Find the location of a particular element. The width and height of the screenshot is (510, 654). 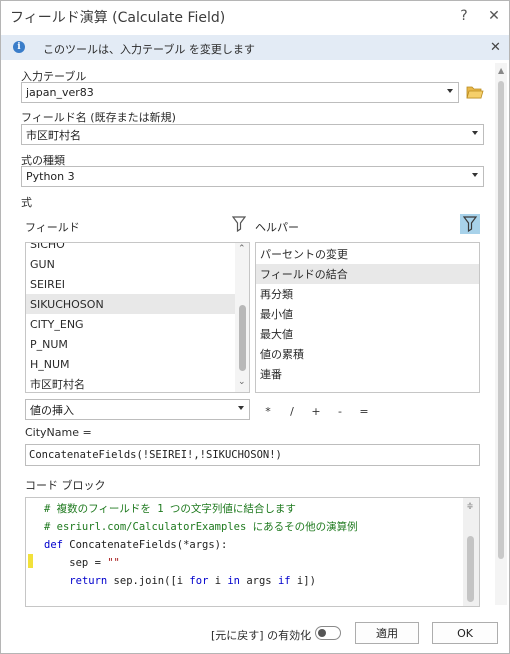

field-name-combo: 市区町村名 is located at coordinates (252, 134).